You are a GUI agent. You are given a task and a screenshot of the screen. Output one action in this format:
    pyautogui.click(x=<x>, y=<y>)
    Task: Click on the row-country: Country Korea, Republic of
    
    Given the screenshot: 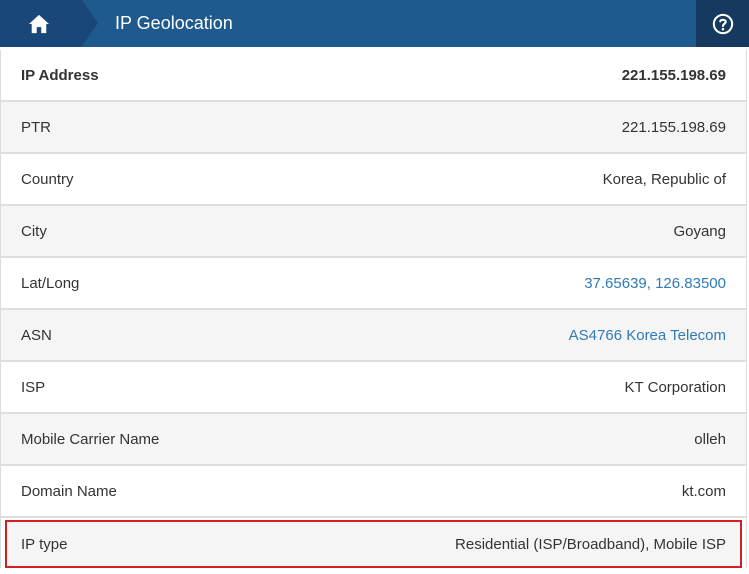 What is the action you would take?
    pyautogui.click(x=373, y=180)
    